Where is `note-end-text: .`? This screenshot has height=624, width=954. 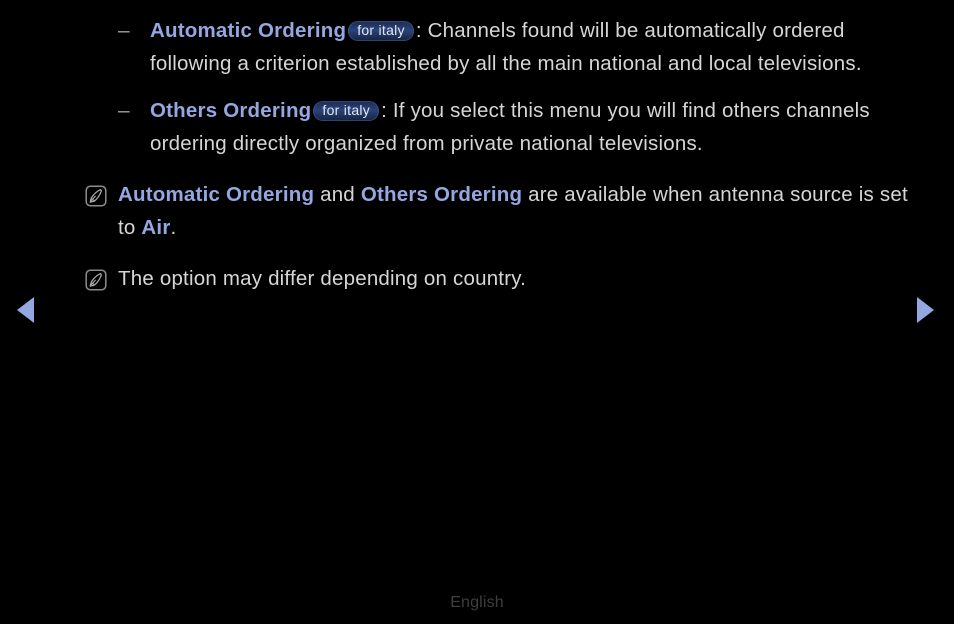
note-end-text: . is located at coordinates (173, 227).